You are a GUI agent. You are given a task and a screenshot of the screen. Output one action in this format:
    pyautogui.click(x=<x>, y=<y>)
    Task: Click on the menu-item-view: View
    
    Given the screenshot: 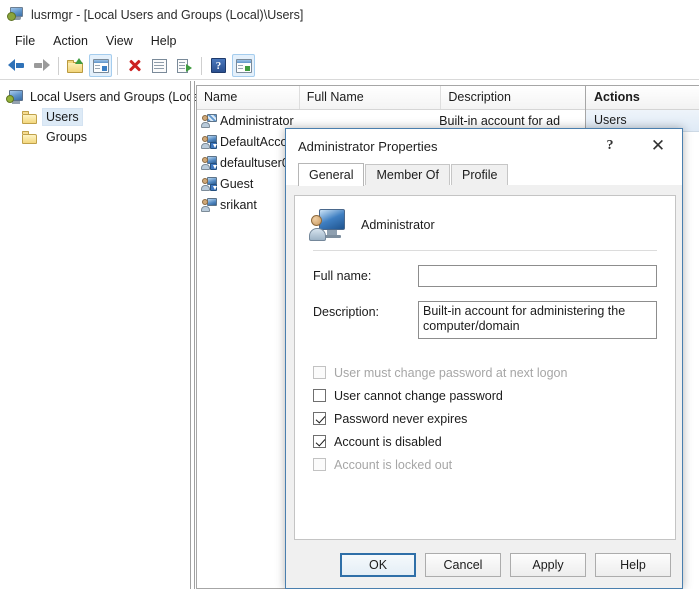 What is the action you would take?
    pyautogui.click(x=119, y=41)
    